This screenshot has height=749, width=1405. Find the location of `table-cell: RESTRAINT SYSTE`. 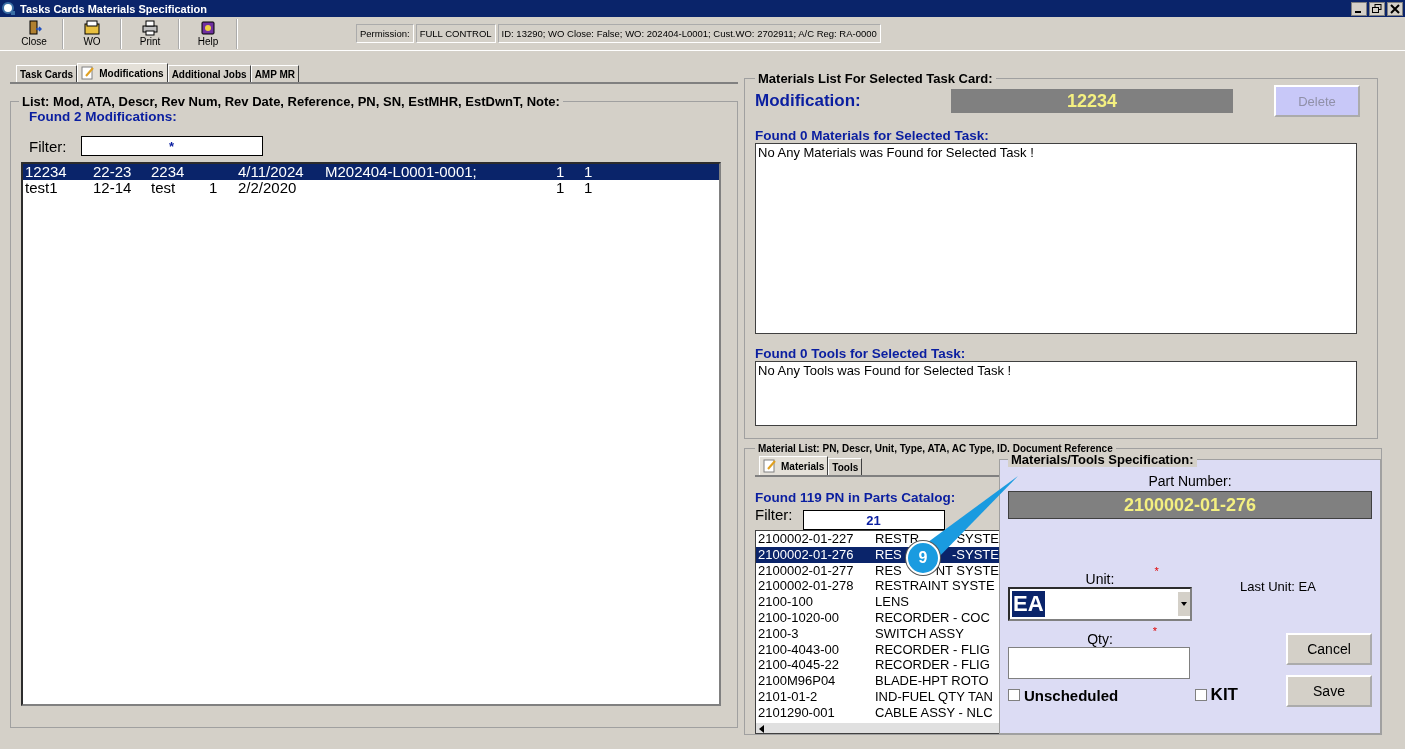

table-cell: RESTRAINT SYSTE is located at coordinates (935, 586).